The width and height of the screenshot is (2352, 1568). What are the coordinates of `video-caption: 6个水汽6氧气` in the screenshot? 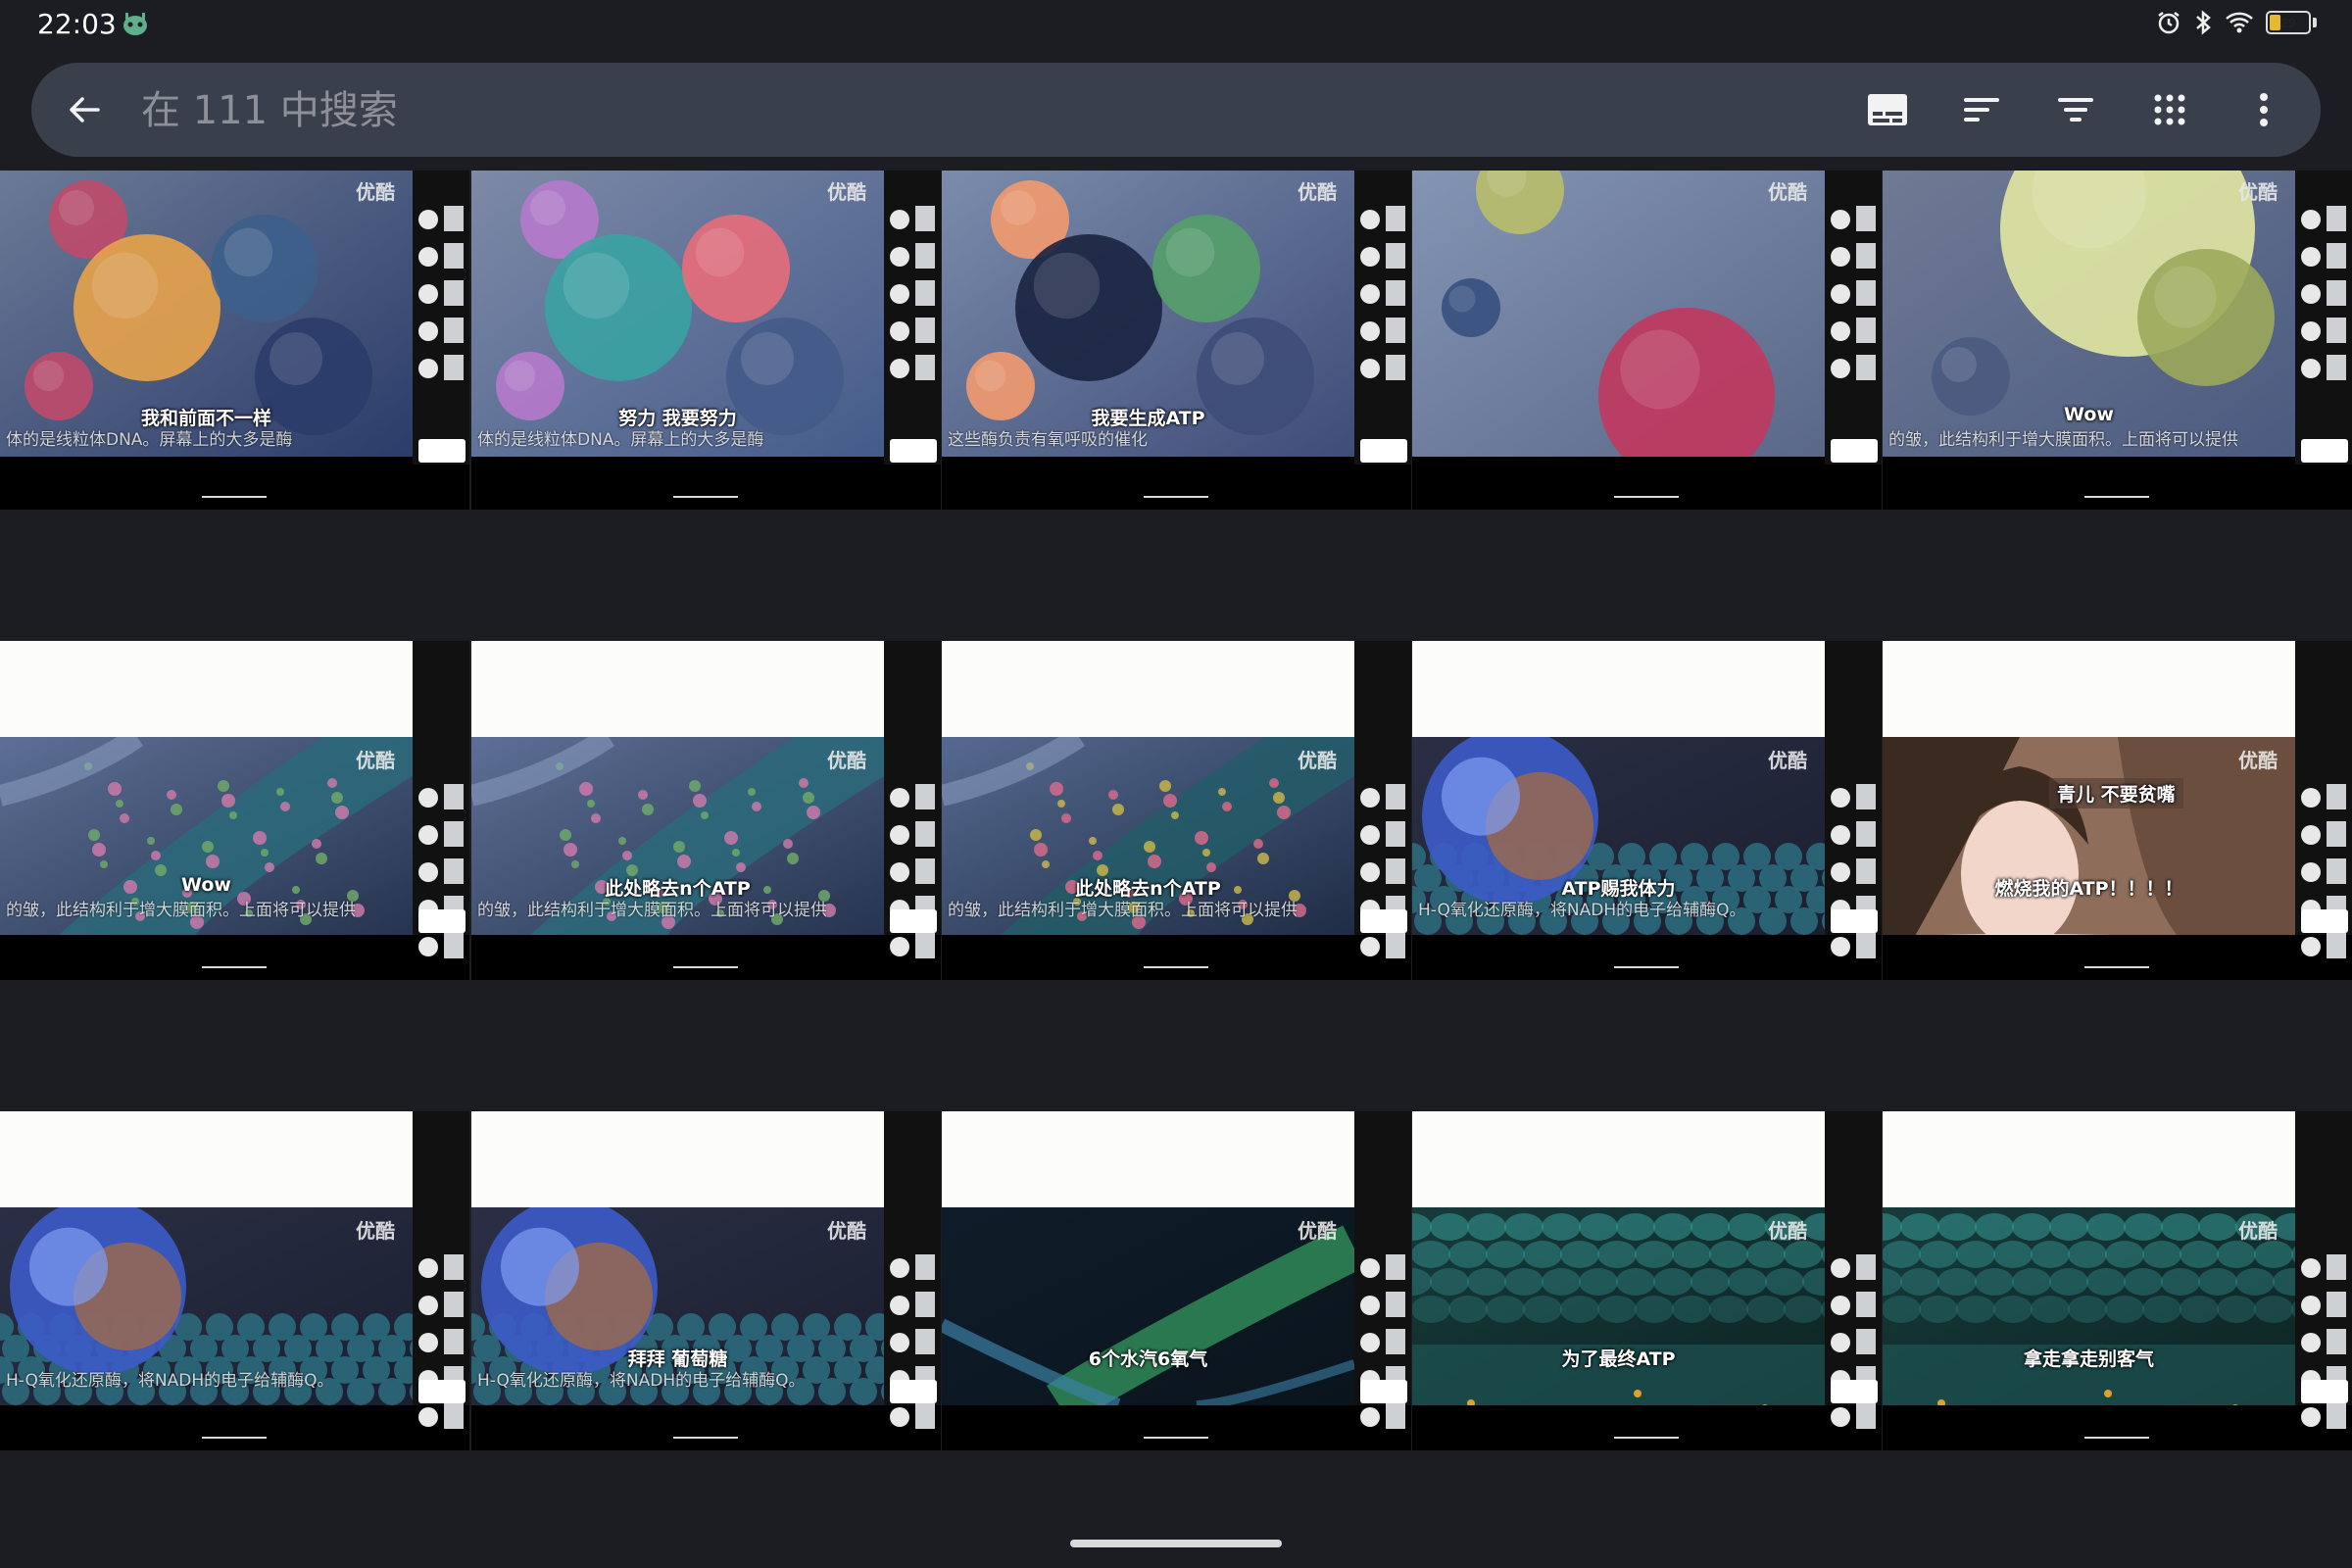 It's located at (1148, 1359).